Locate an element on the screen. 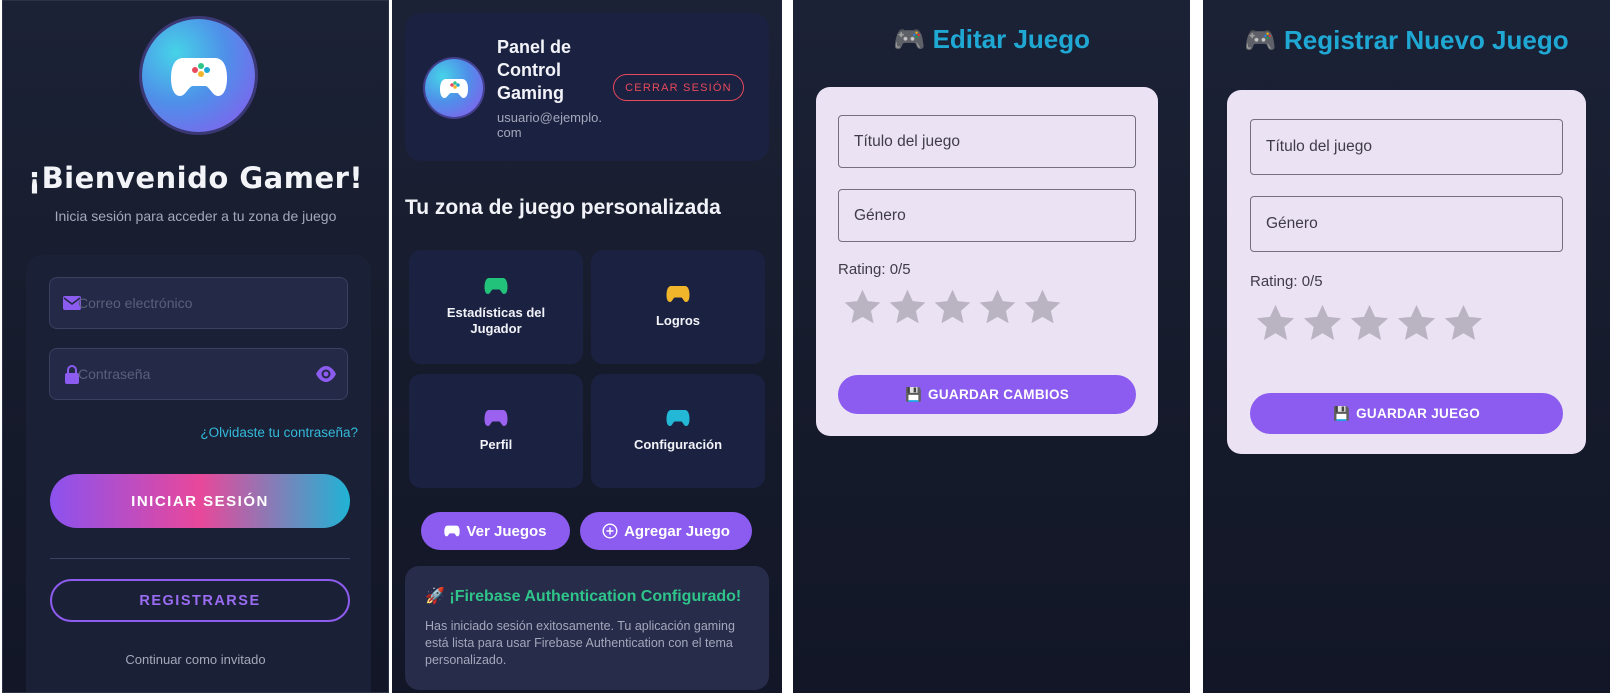 The width and height of the screenshot is (1610, 693). tile-player-stats: Estadísticas del Jugador is located at coordinates (496, 307).